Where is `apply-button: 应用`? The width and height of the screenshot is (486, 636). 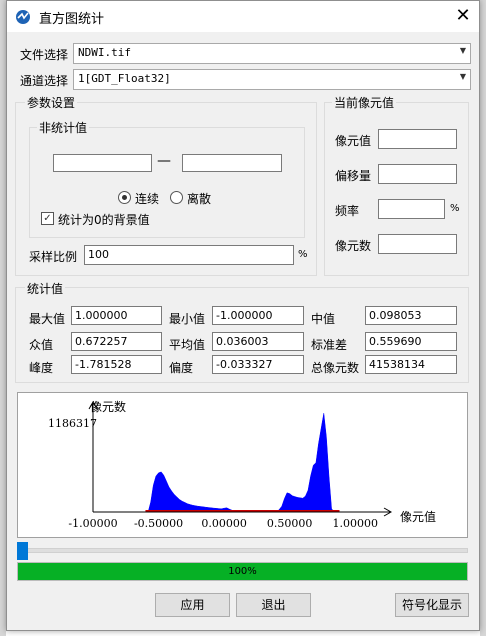
apply-button: 应用 is located at coordinates (192, 605).